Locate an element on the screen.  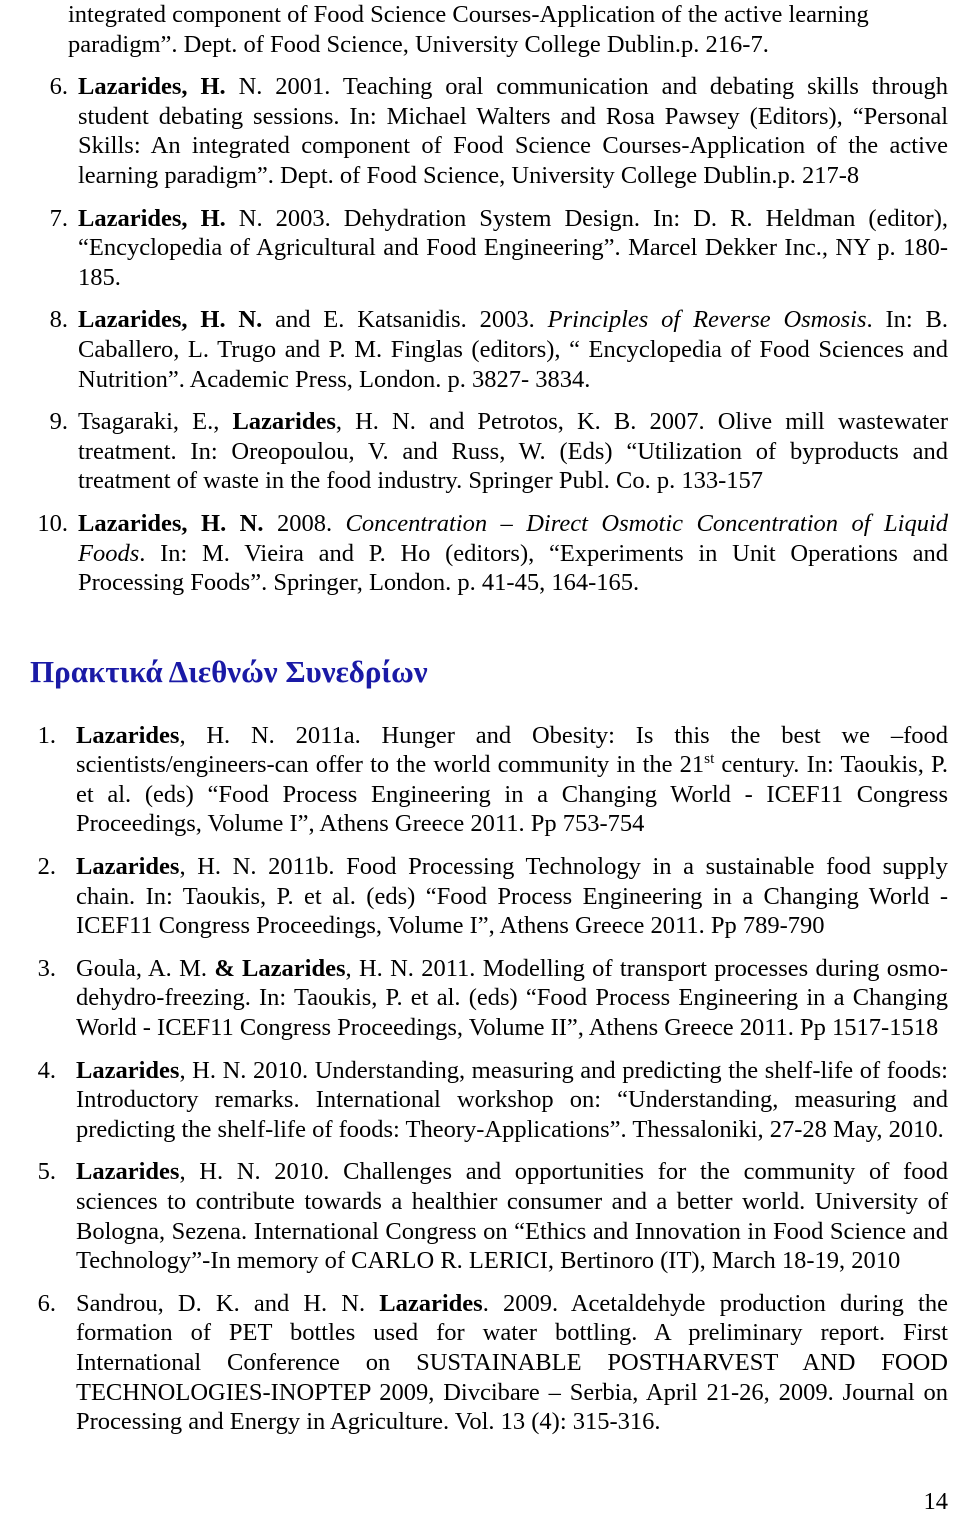
reference-number: 10. is located at coordinates (52, 523).